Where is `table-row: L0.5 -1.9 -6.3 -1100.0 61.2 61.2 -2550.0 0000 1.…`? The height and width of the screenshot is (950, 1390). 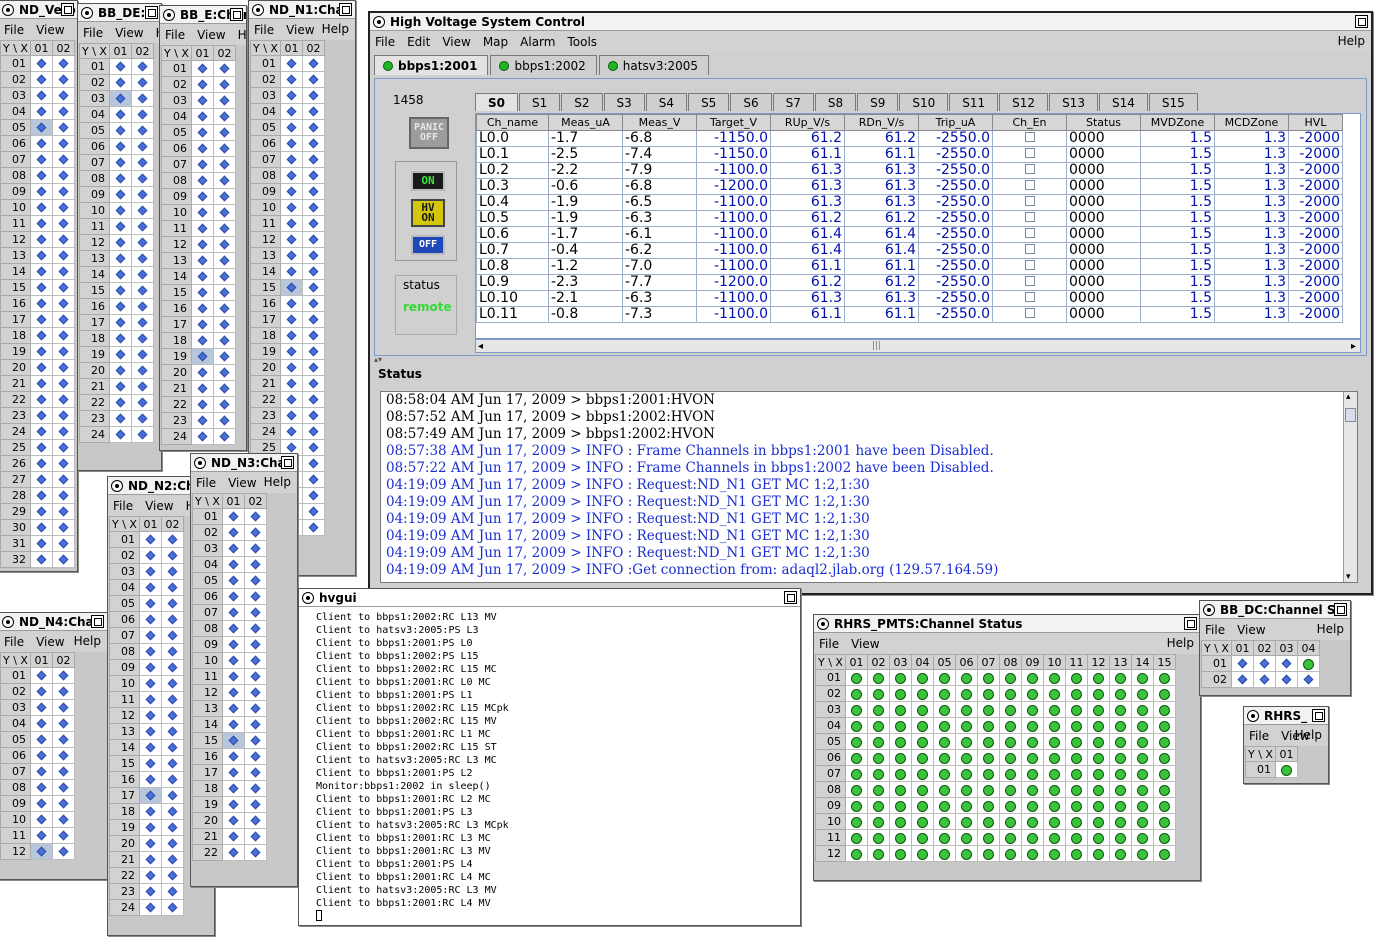 table-row: L0.5 -1.9 -6.3 -1100.0 61.2 61.2 -2550.0 0000 1.… is located at coordinates (909, 218).